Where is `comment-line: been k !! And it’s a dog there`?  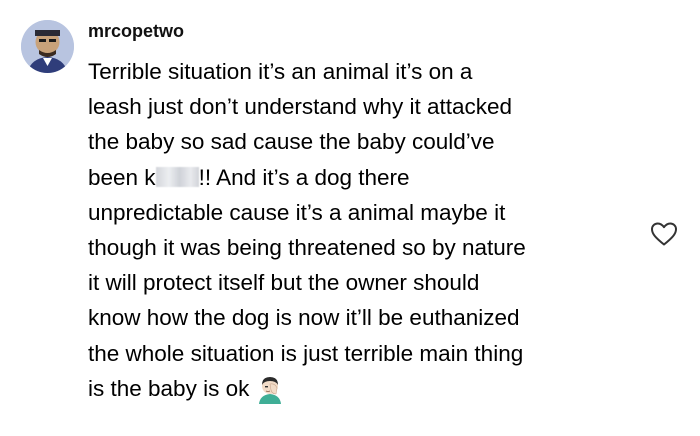
comment-line: been k !! And it’s a dog there is located at coordinates (368, 177).